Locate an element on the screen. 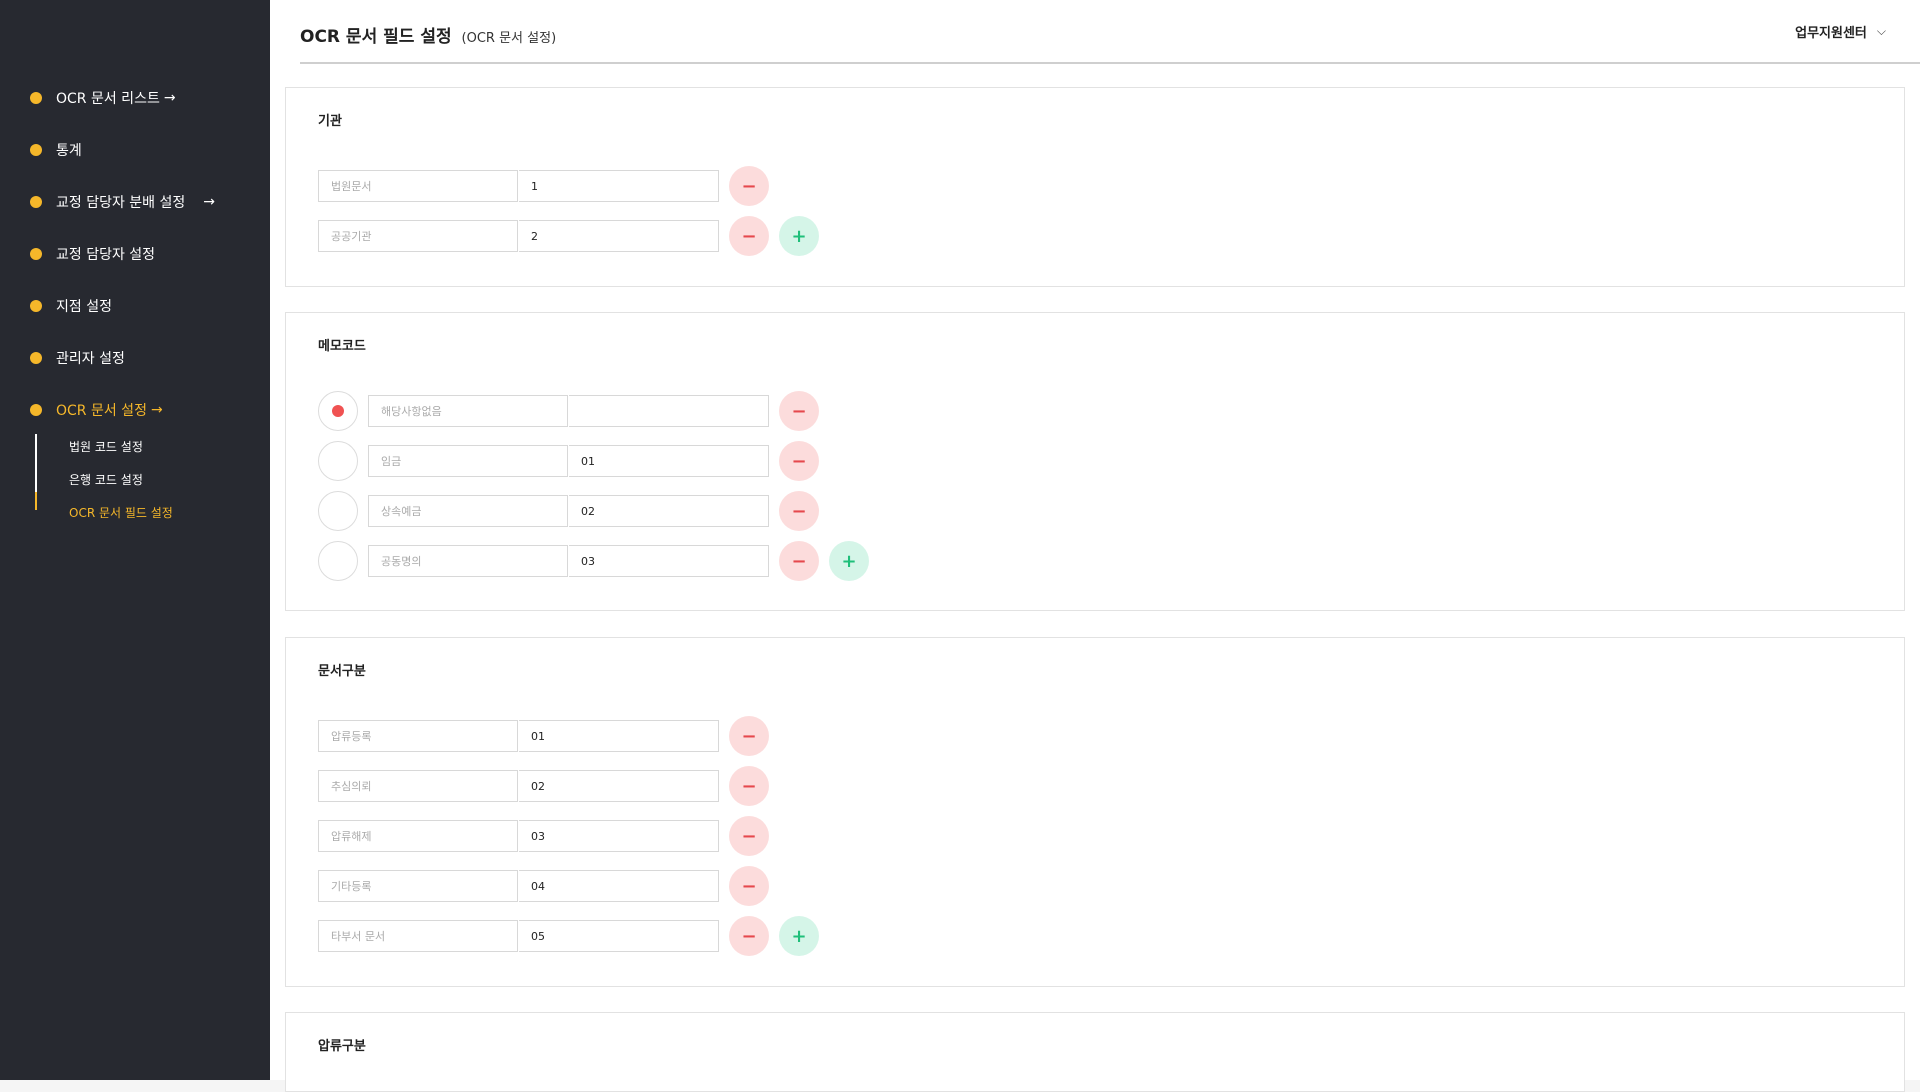 The height and width of the screenshot is (1092, 1920). section-title: 메모코드 is located at coordinates (342, 346).